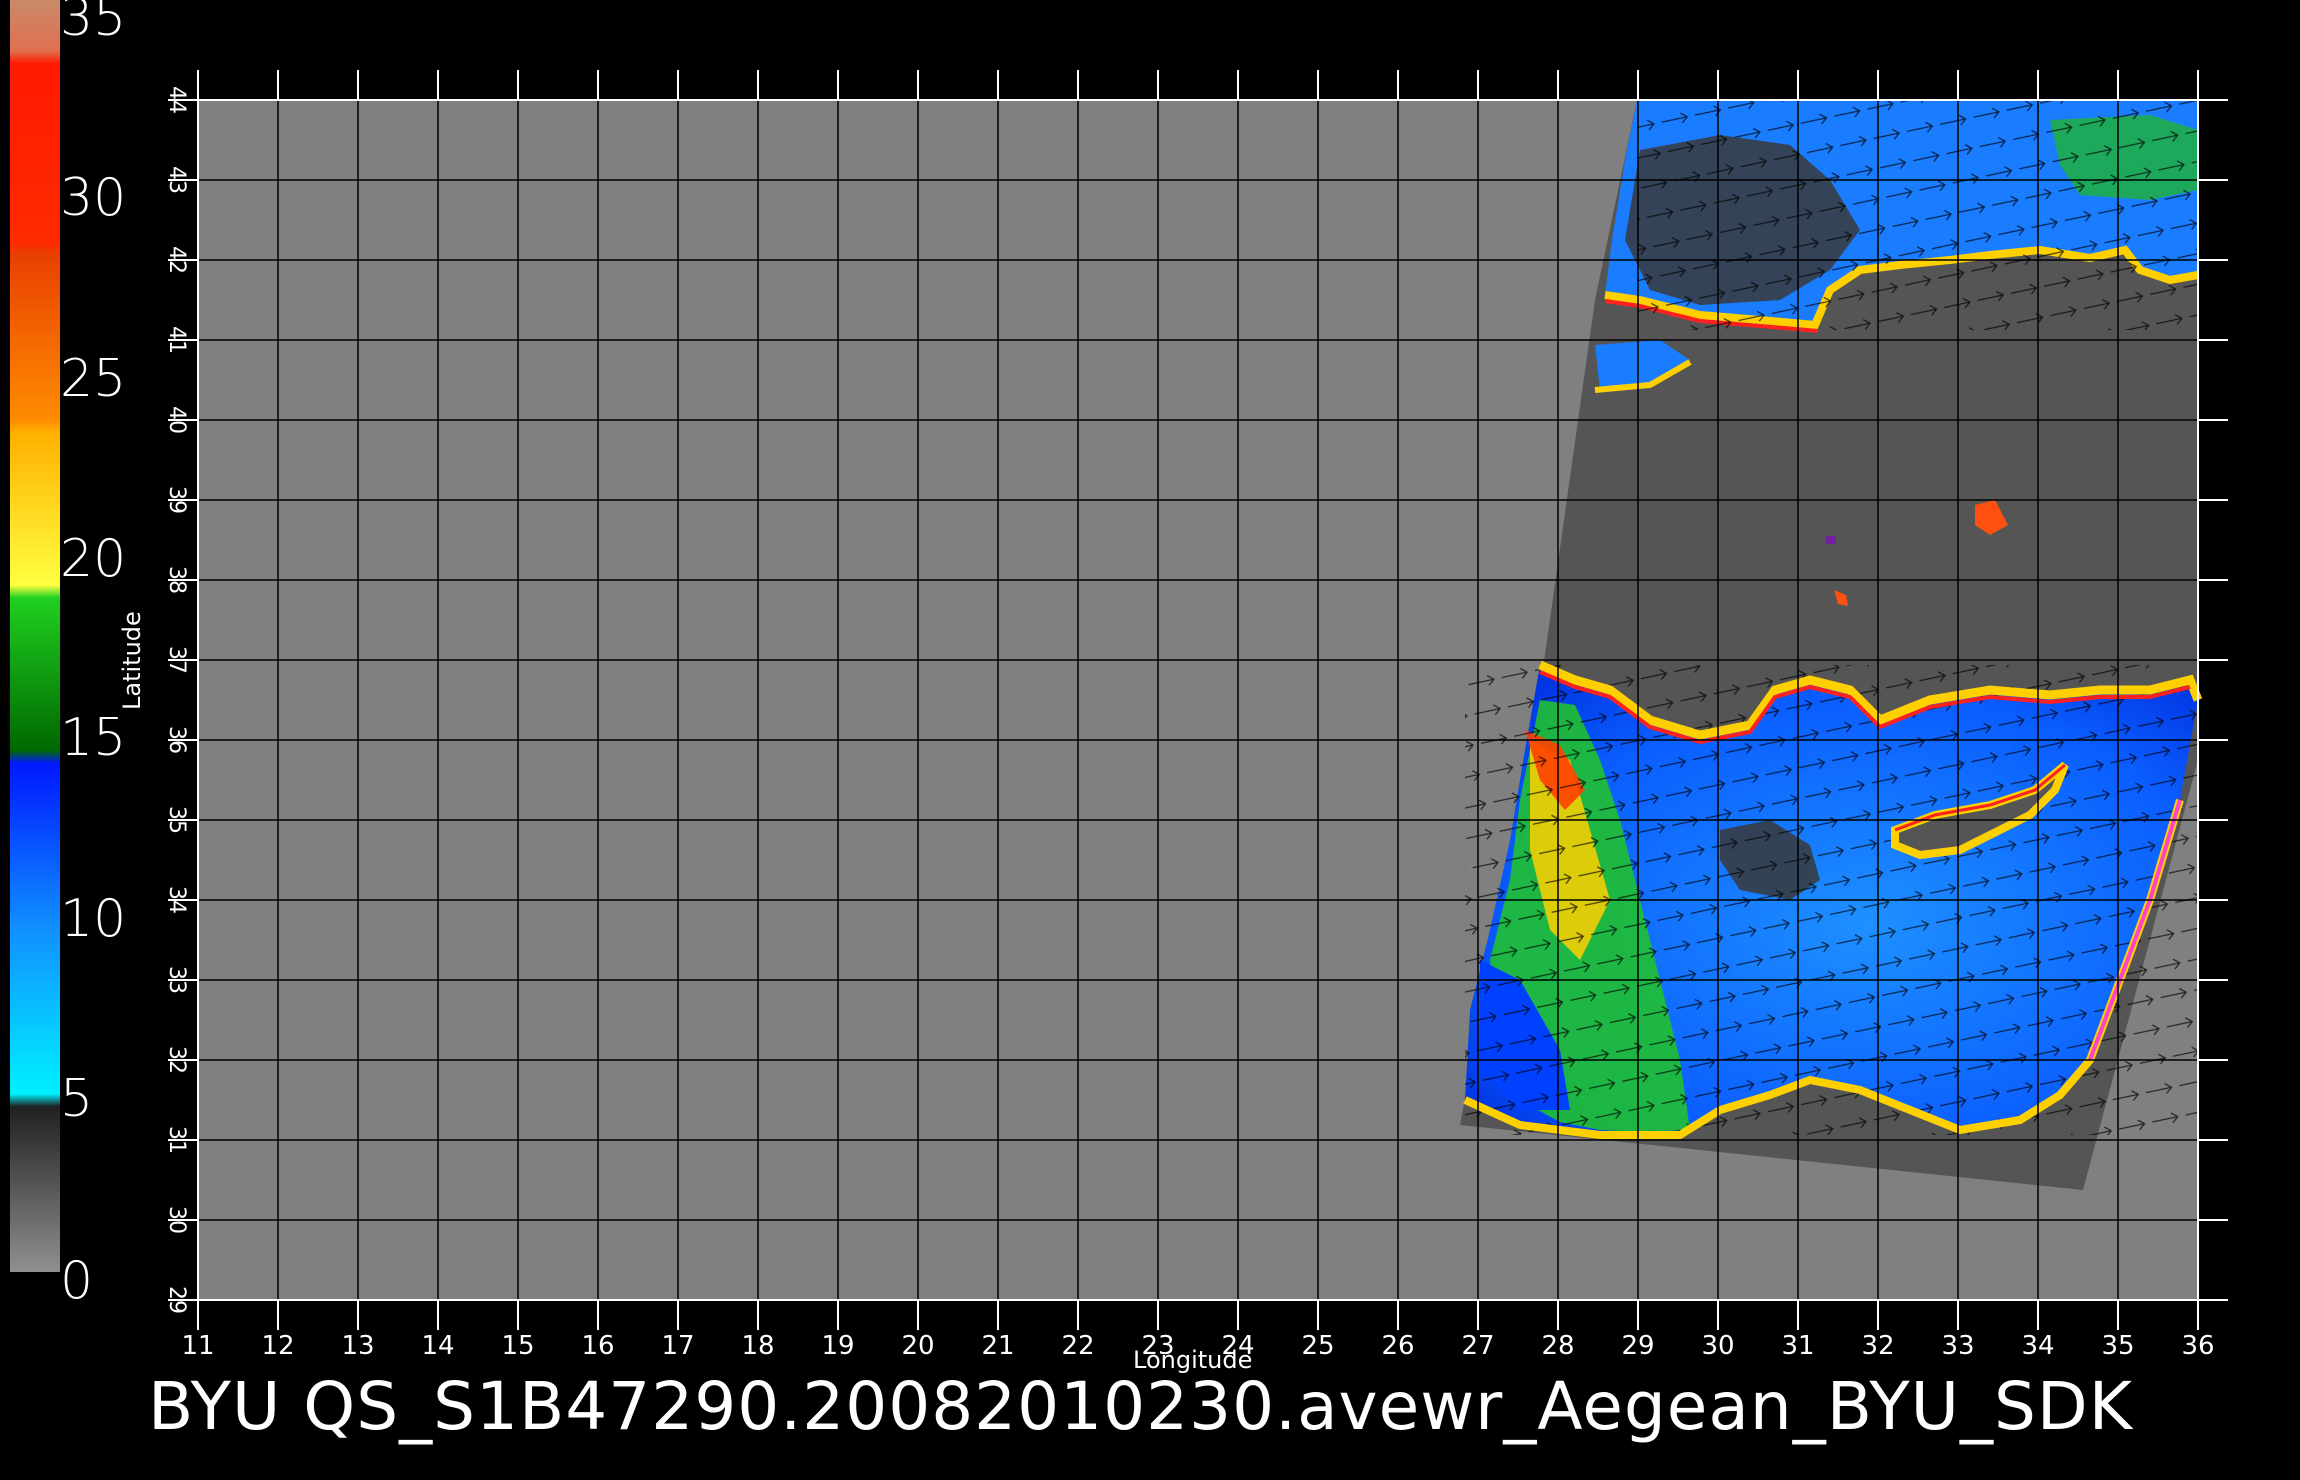  What do you see at coordinates (176, 100) in the screenshot?
I see `y-tick-label: 44` at bounding box center [176, 100].